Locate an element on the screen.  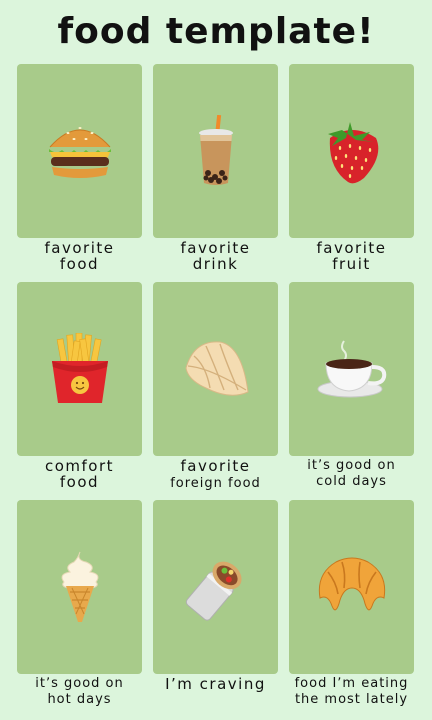
soft-ice-cream-icon is located at coordinates (80, 587).